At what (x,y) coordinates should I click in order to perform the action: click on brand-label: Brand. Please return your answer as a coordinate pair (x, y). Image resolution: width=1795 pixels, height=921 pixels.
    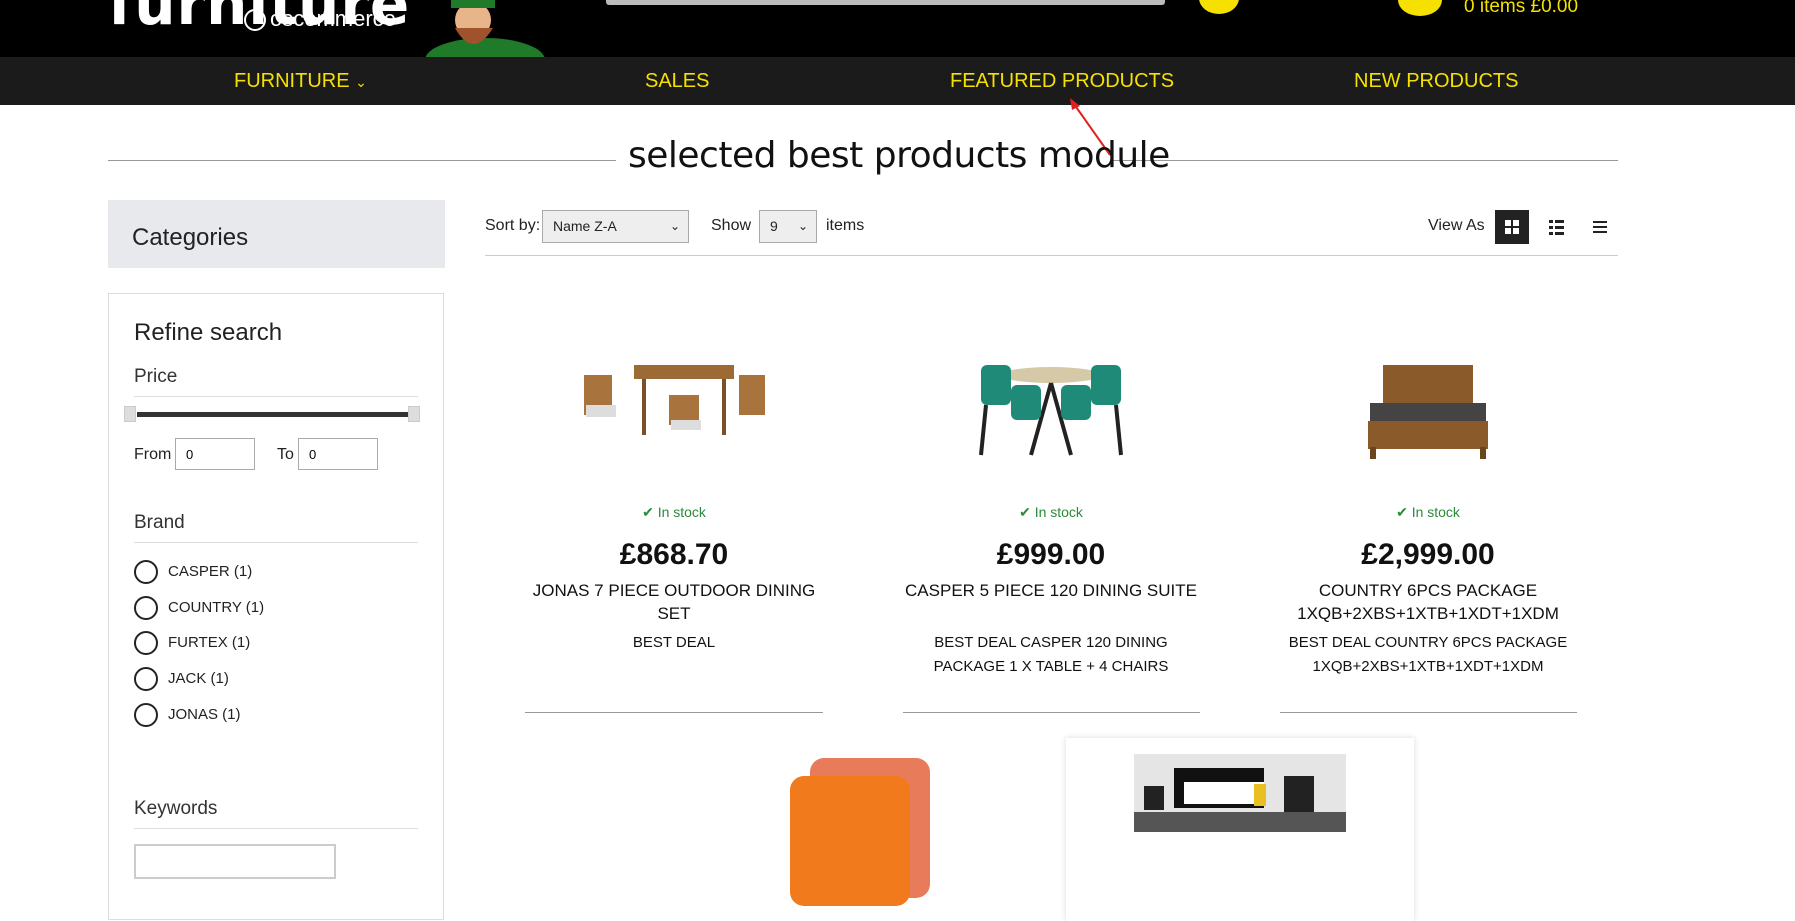
    Looking at the image, I should click on (159, 522).